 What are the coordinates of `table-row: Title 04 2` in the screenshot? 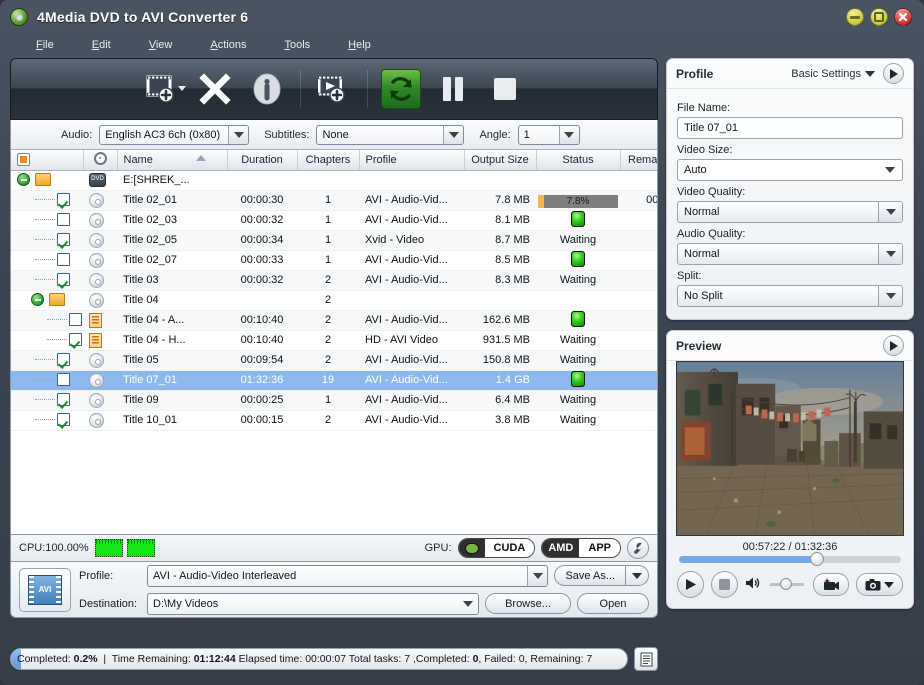 It's located at (334, 300).